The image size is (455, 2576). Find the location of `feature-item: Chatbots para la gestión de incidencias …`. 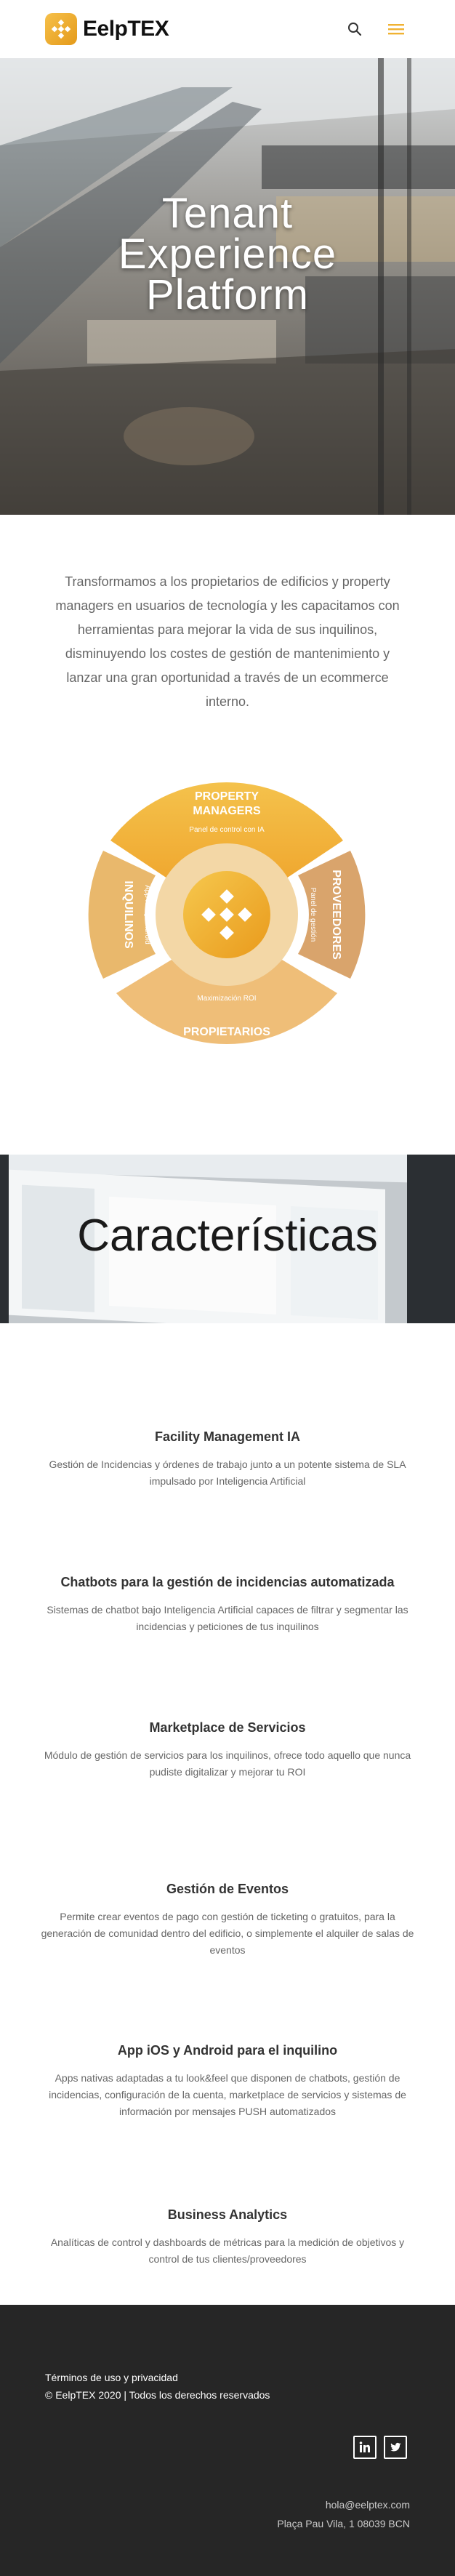

feature-item: Chatbots para la gestión de incidencias … is located at coordinates (227, 1605).